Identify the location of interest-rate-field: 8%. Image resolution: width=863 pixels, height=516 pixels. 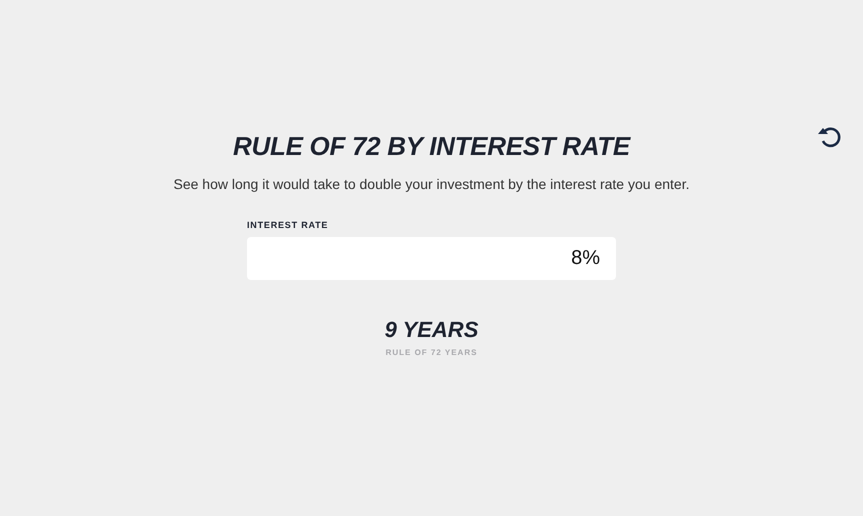
(431, 258).